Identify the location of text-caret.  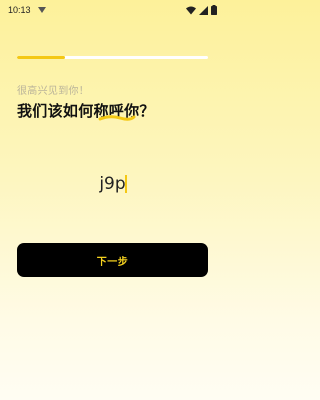
(126, 184).